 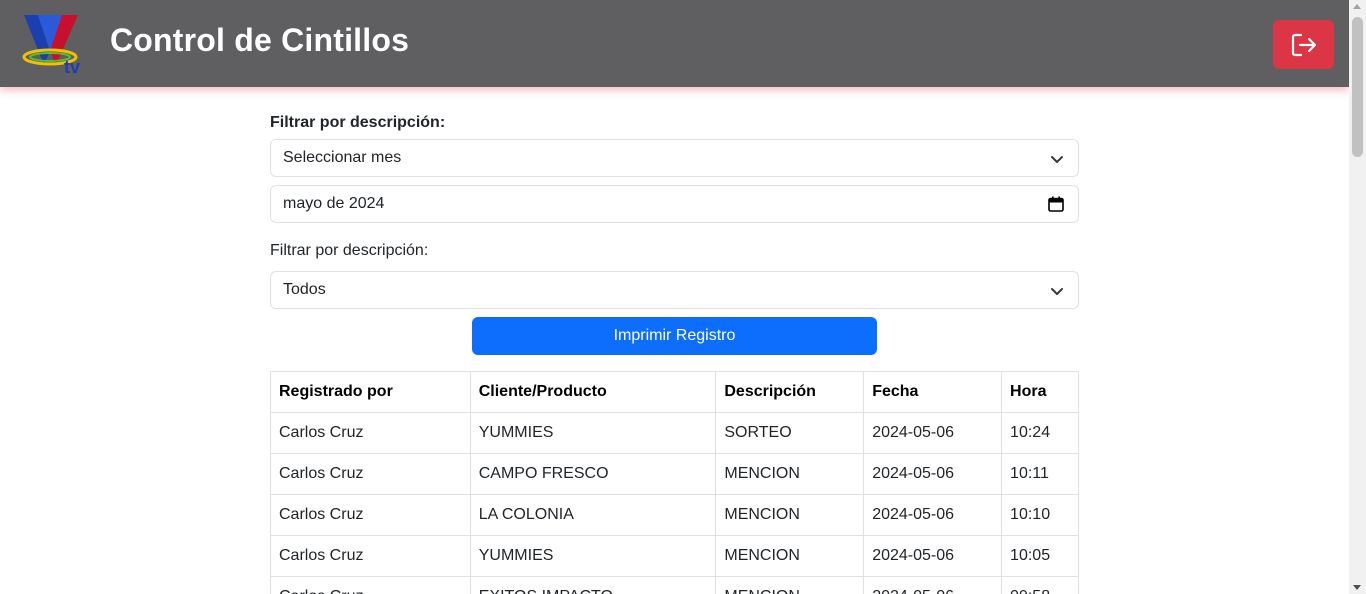 What do you see at coordinates (1357, 587) in the screenshot?
I see `scroll-down-arrow-icon` at bounding box center [1357, 587].